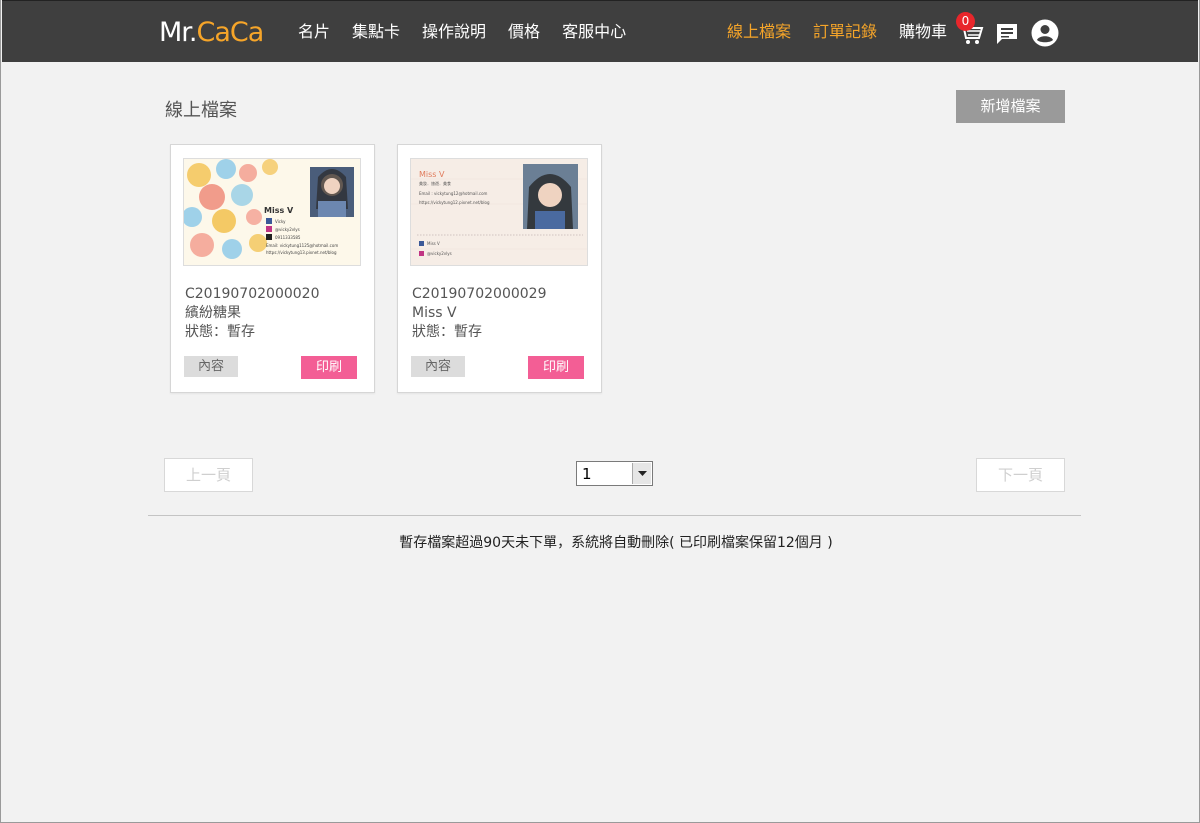  Describe the element at coordinates (288, 237) in the screenshot. I see `svg-text: 0911333585` at that location.